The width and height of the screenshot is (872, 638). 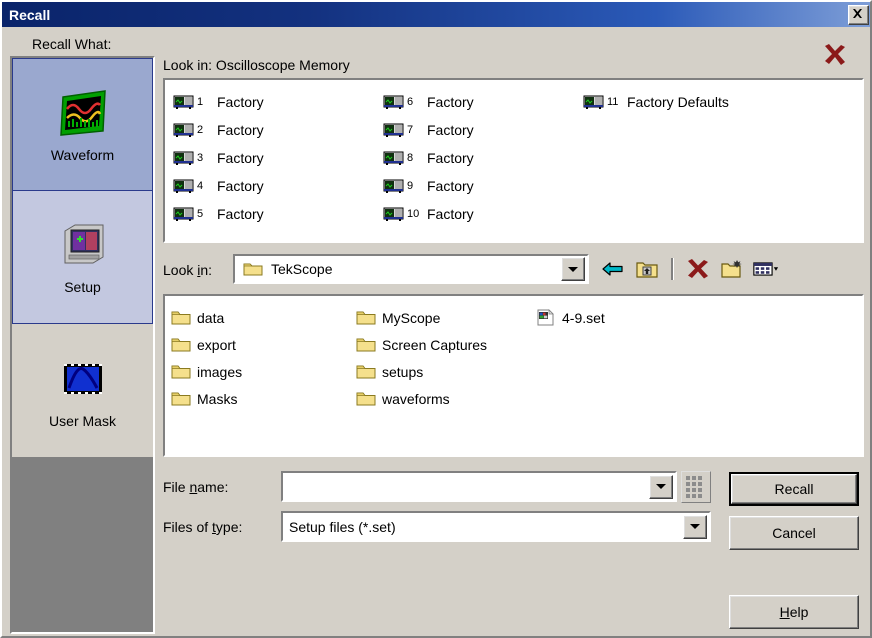 What do you see at coordinates (835, 55) in the screenshot?
I see `delete-x-icon` at bounding box center [835, 55].